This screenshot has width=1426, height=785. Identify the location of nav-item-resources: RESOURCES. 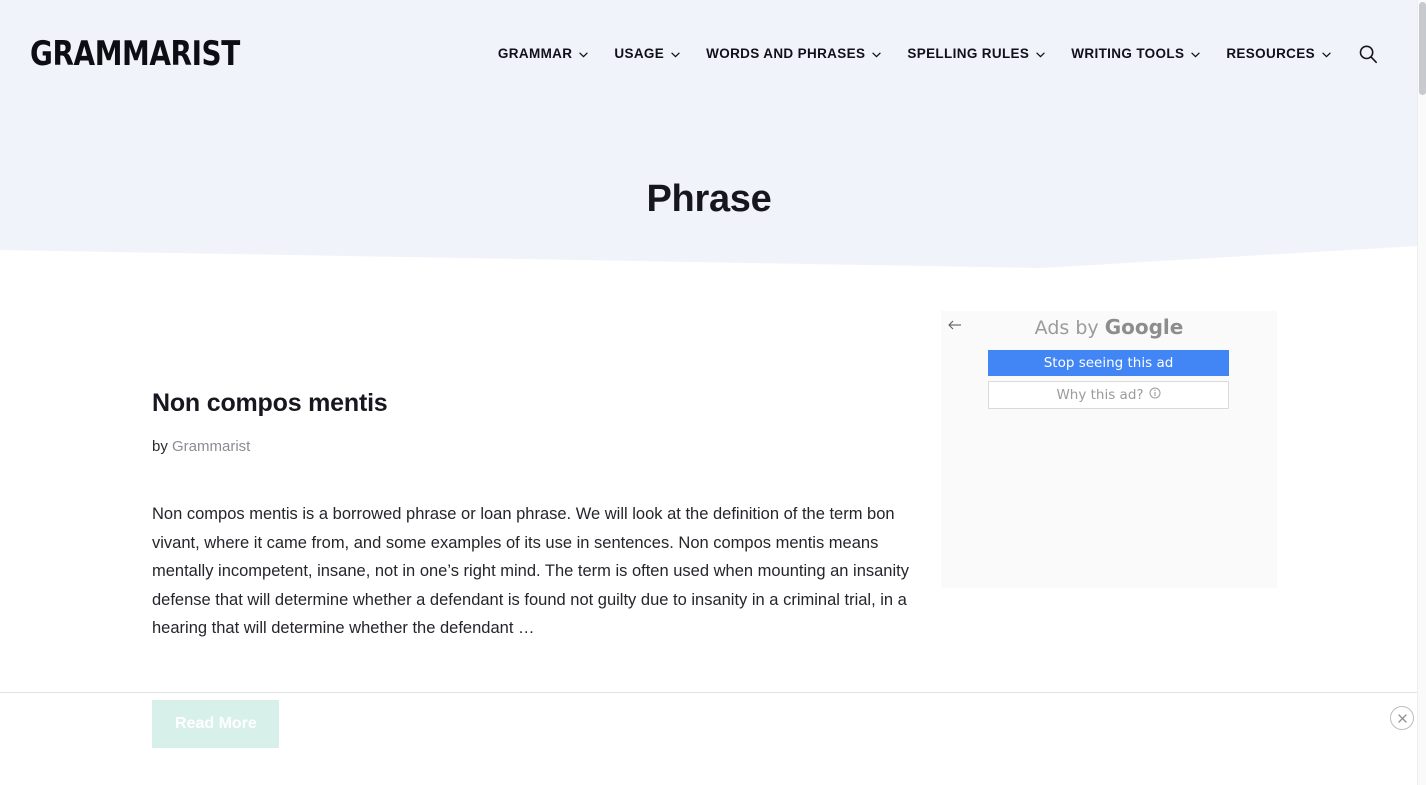
(1278, 54).